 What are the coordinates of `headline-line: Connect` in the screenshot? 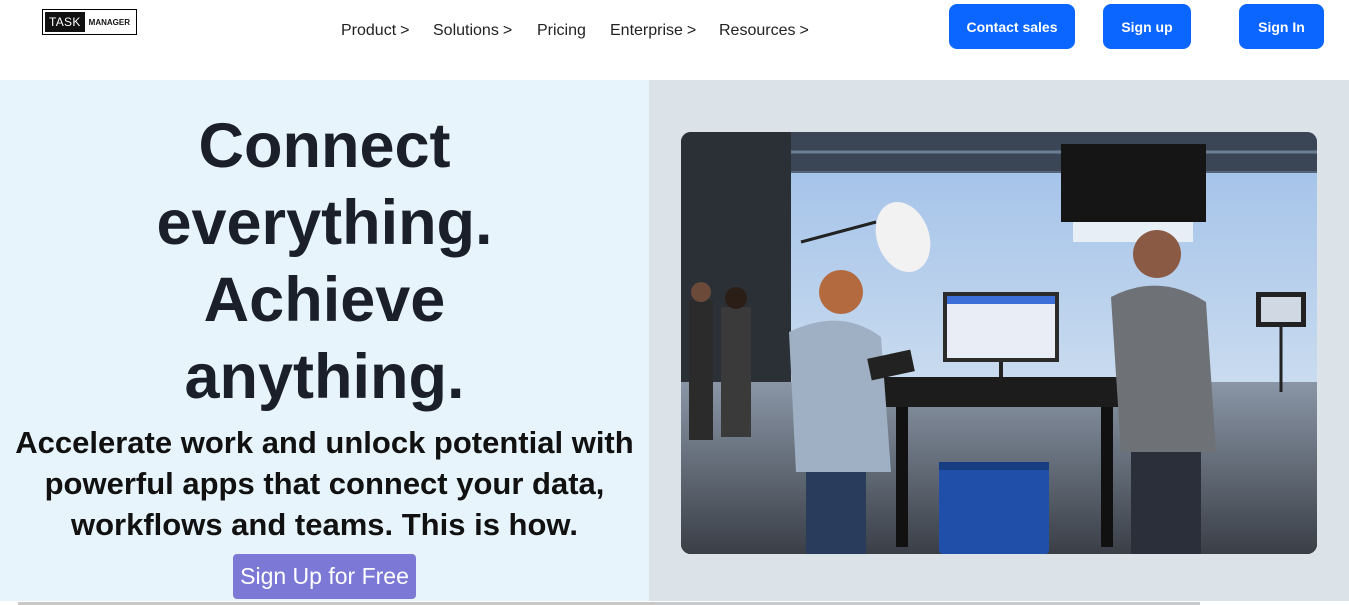 It's located at (324, 146).